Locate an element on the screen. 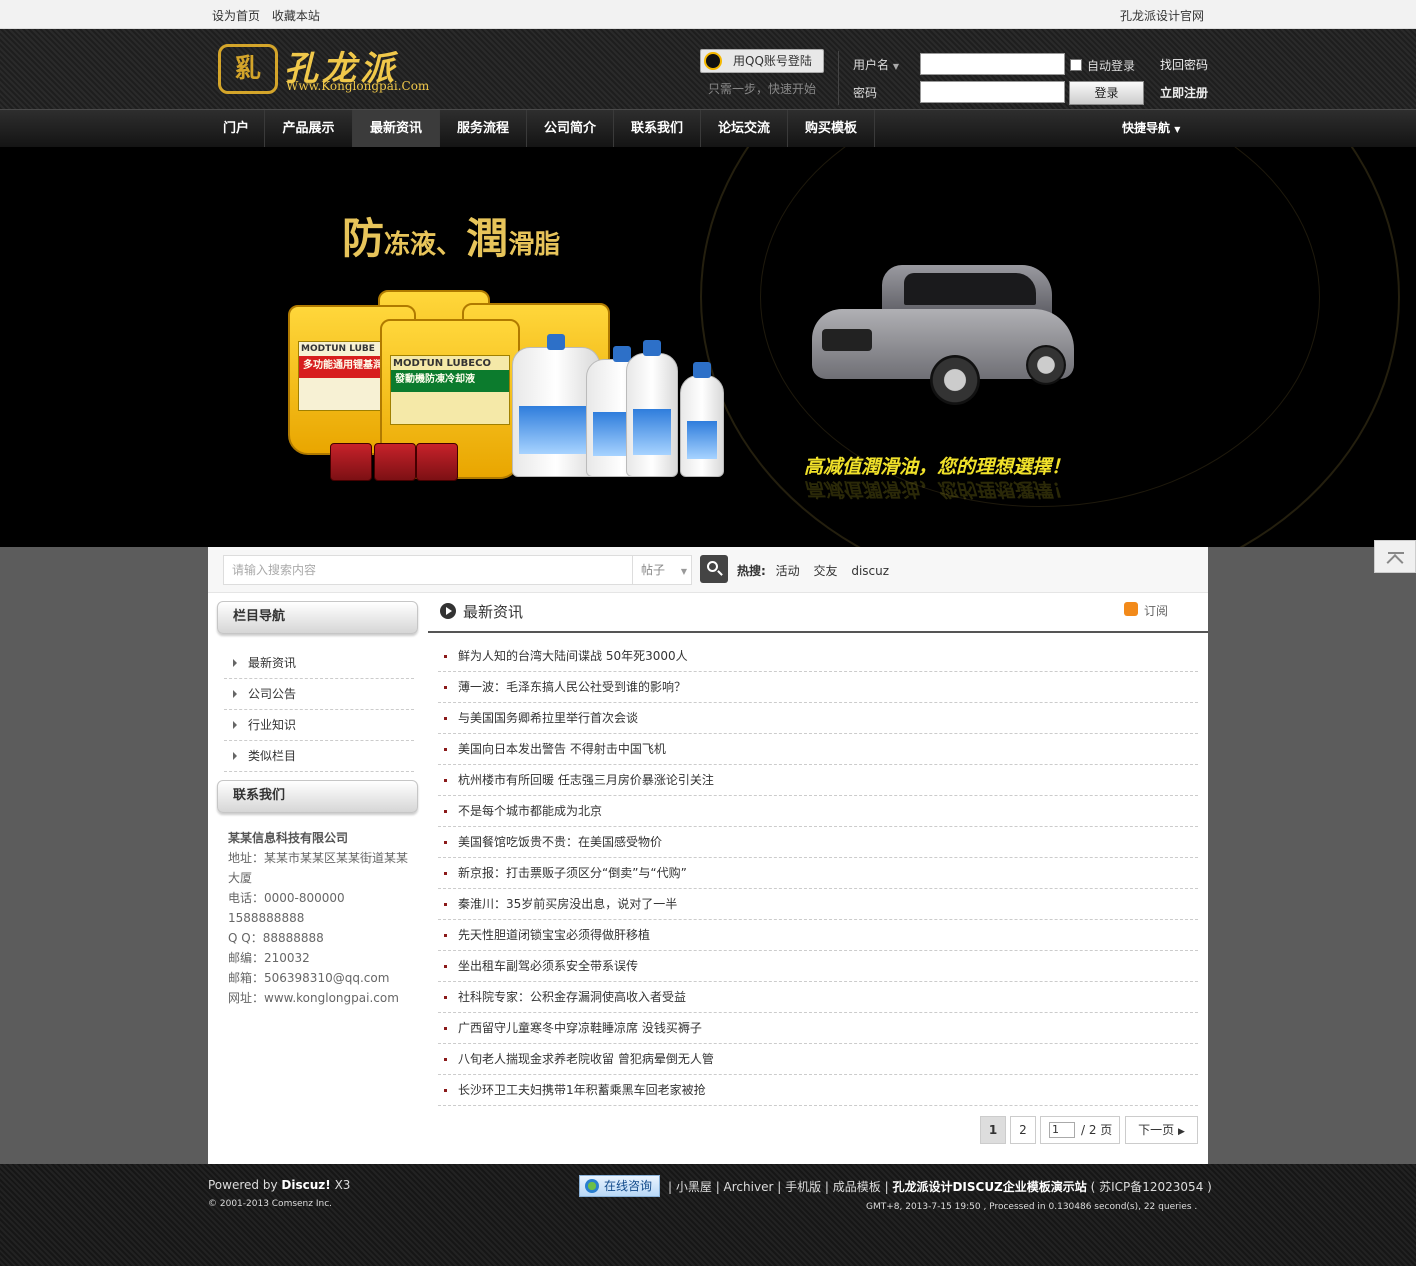 This screenshot has height=1266, width=1416. footer-link-archiver: Archiver is located at coordinates (749, 1187).